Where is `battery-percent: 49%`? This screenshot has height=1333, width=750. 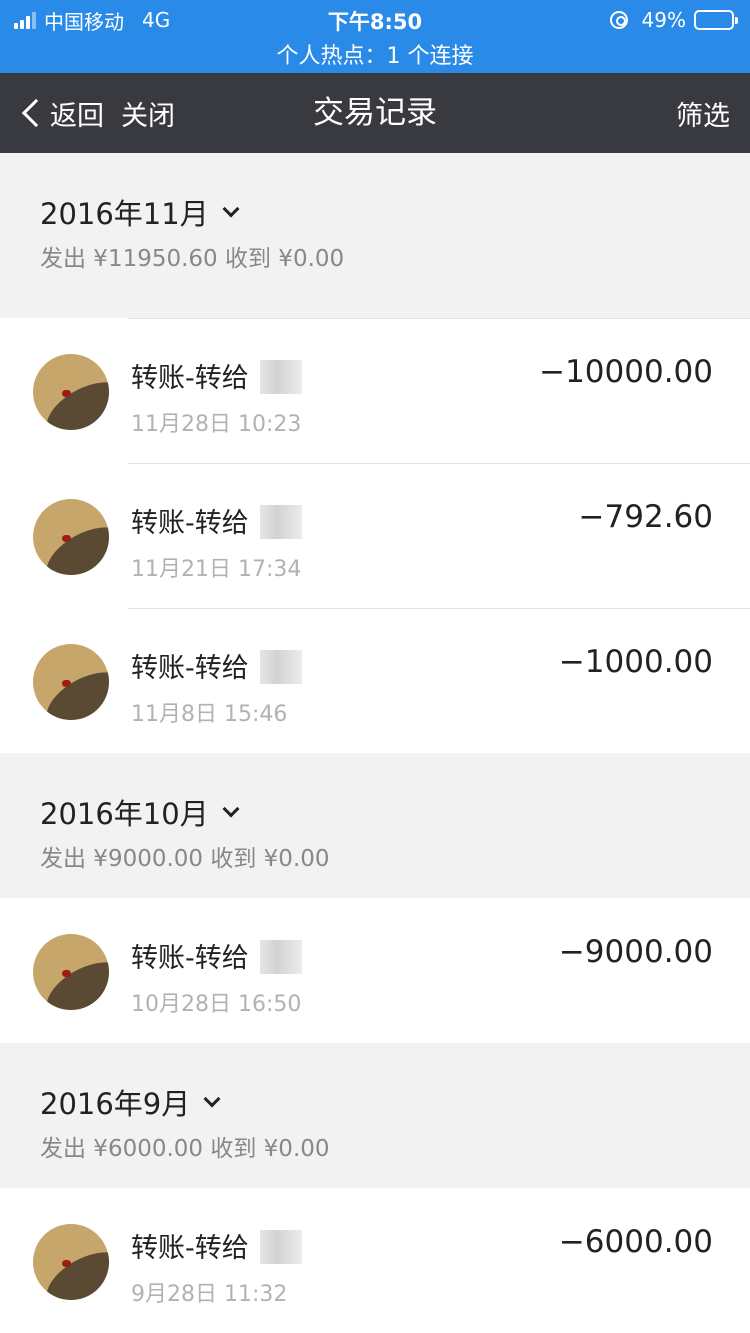
battery-percent: 49% is located at coordinates (663, 20).